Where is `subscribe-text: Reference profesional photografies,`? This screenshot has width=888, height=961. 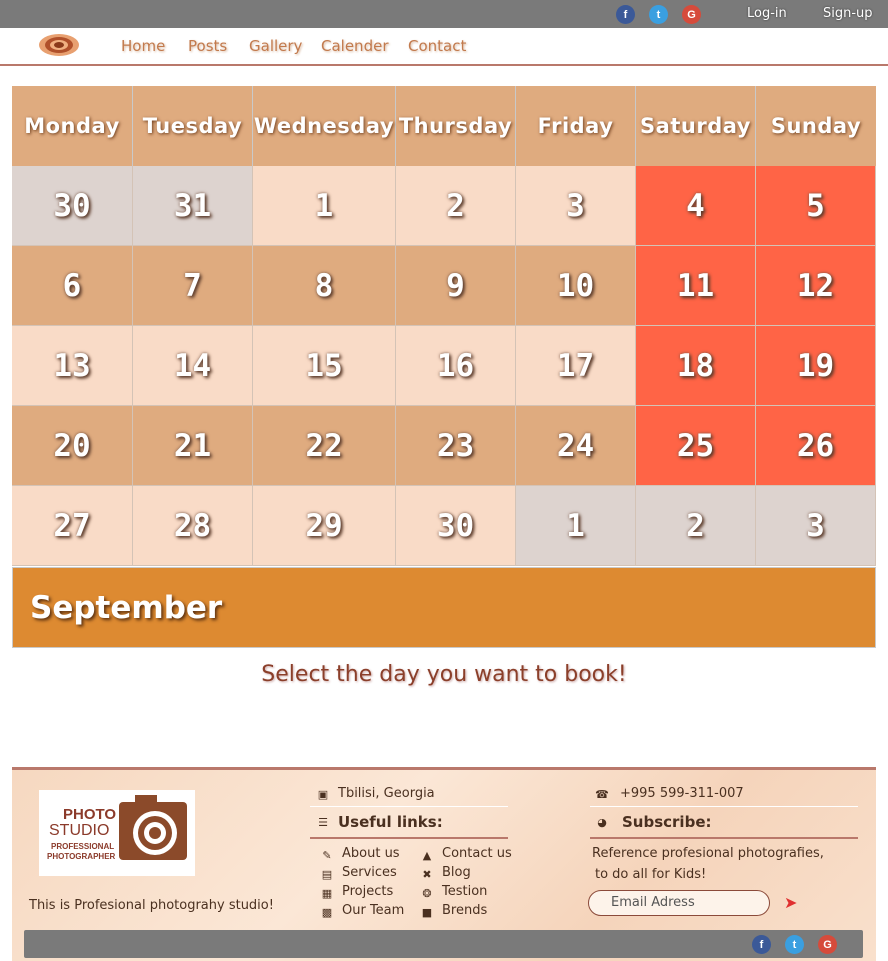 subscribe-text: Reference profesional photografies, is located at coordinates (708, 853).